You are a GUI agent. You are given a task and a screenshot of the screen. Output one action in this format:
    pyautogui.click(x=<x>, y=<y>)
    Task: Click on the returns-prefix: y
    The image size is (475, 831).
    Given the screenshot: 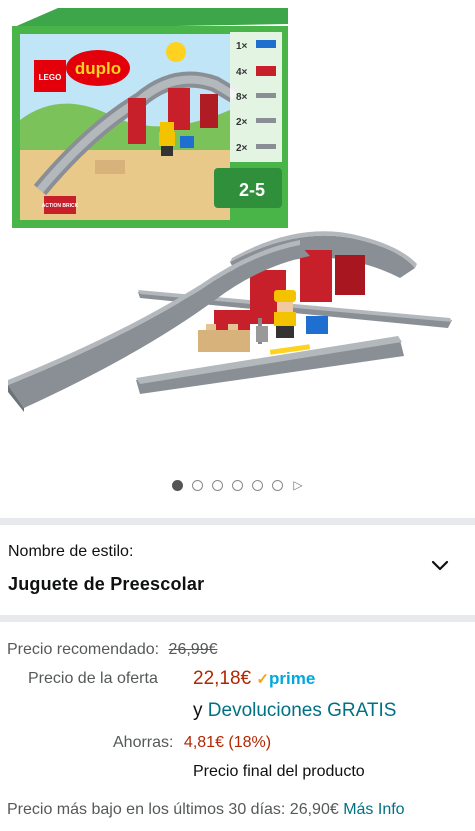 What is the action you would take?
    pyautogui.click(x=198, y=710)
    